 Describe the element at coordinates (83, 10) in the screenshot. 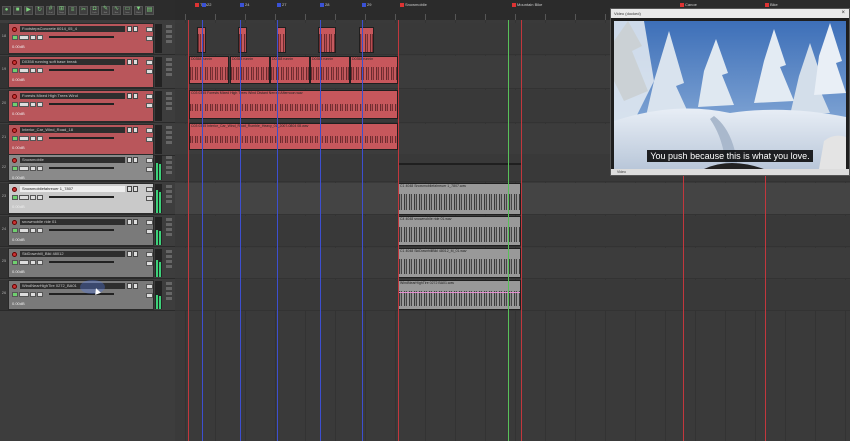

I see `trim-button: ✂` at that location.